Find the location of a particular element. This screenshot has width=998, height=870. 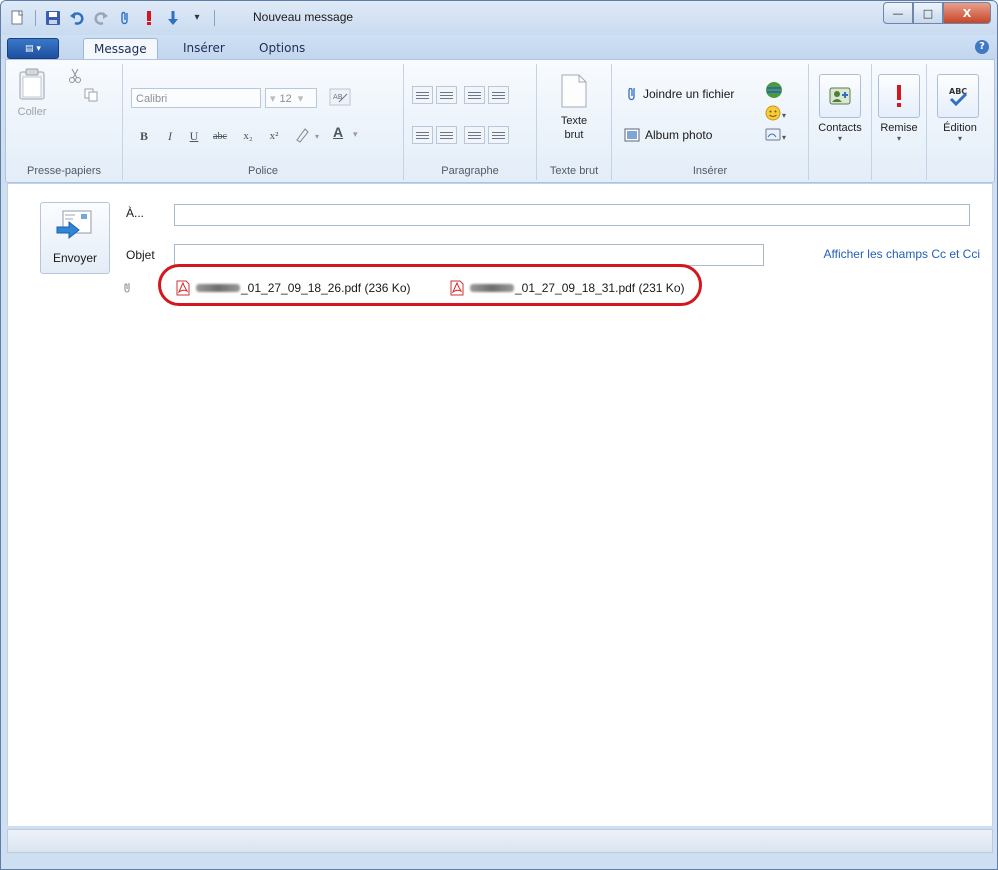

font-color-label: A is located at coordinates (338, 132).